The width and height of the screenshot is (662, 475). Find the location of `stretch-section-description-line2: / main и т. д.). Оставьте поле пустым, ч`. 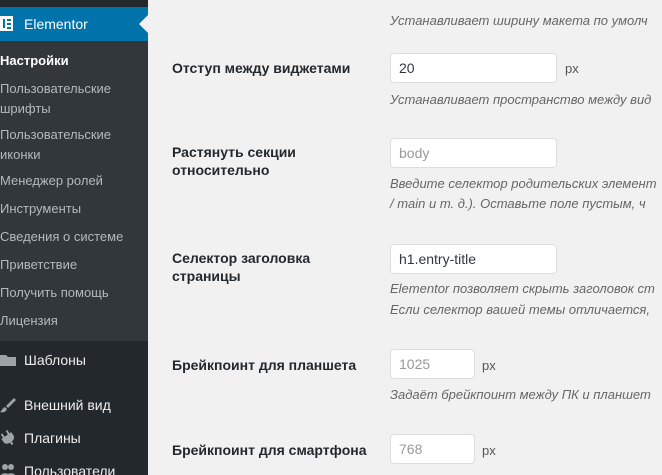

stretch-section-description-line2: / main и т. д.). Оставьте поле пустым, ч is located at coordinates (518, 203).